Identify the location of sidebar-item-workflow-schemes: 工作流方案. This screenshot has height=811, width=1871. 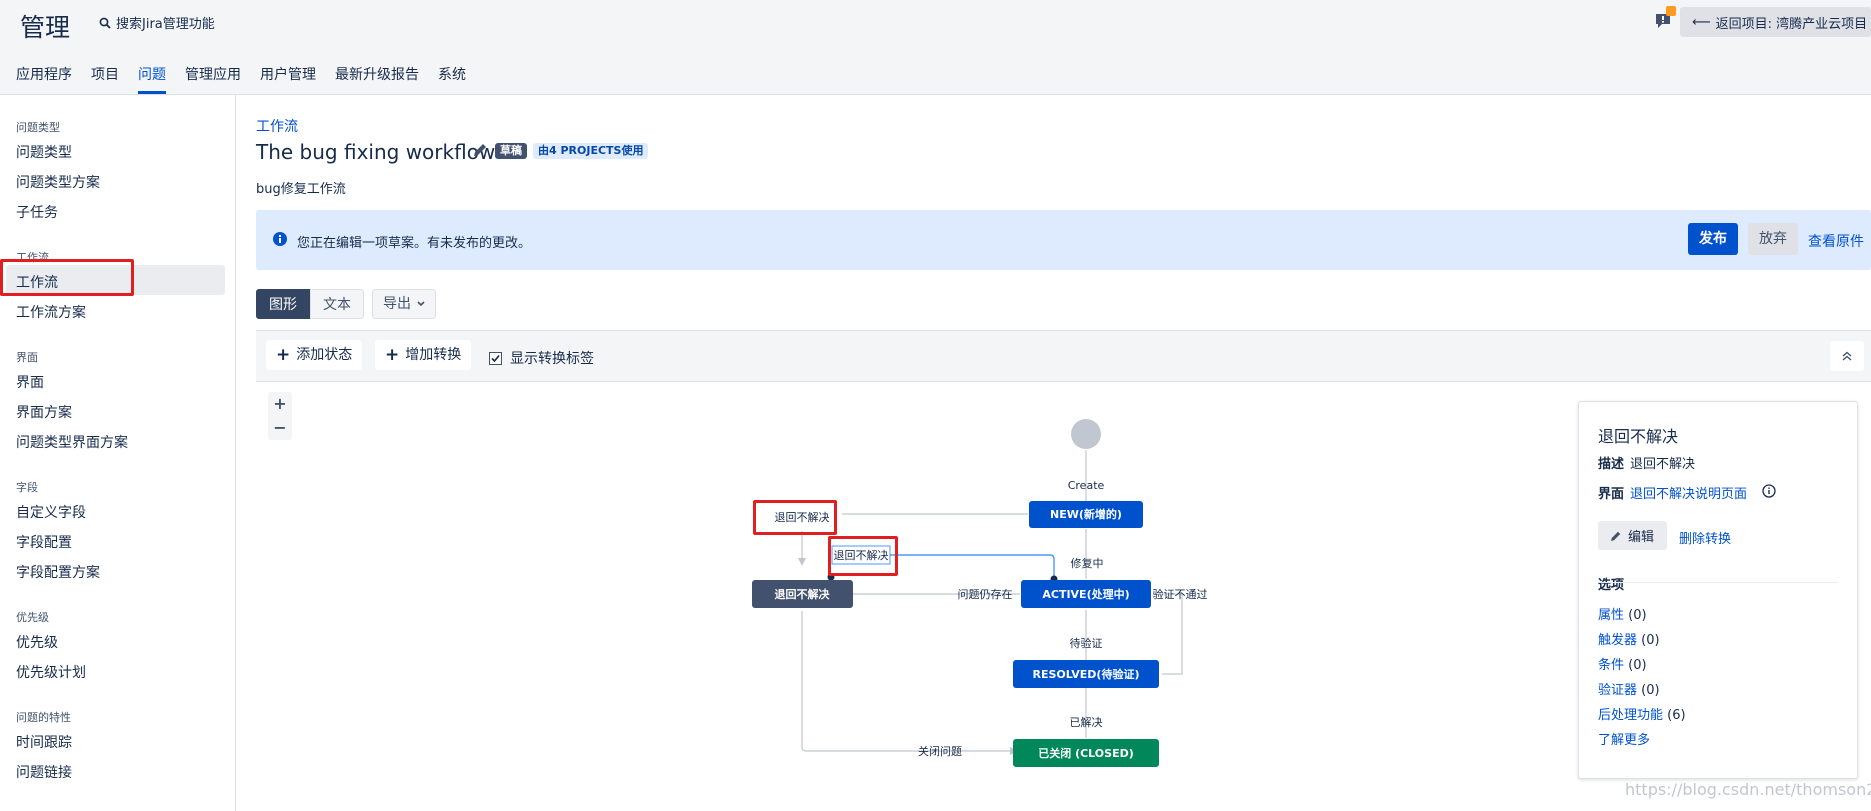
(51, 312).